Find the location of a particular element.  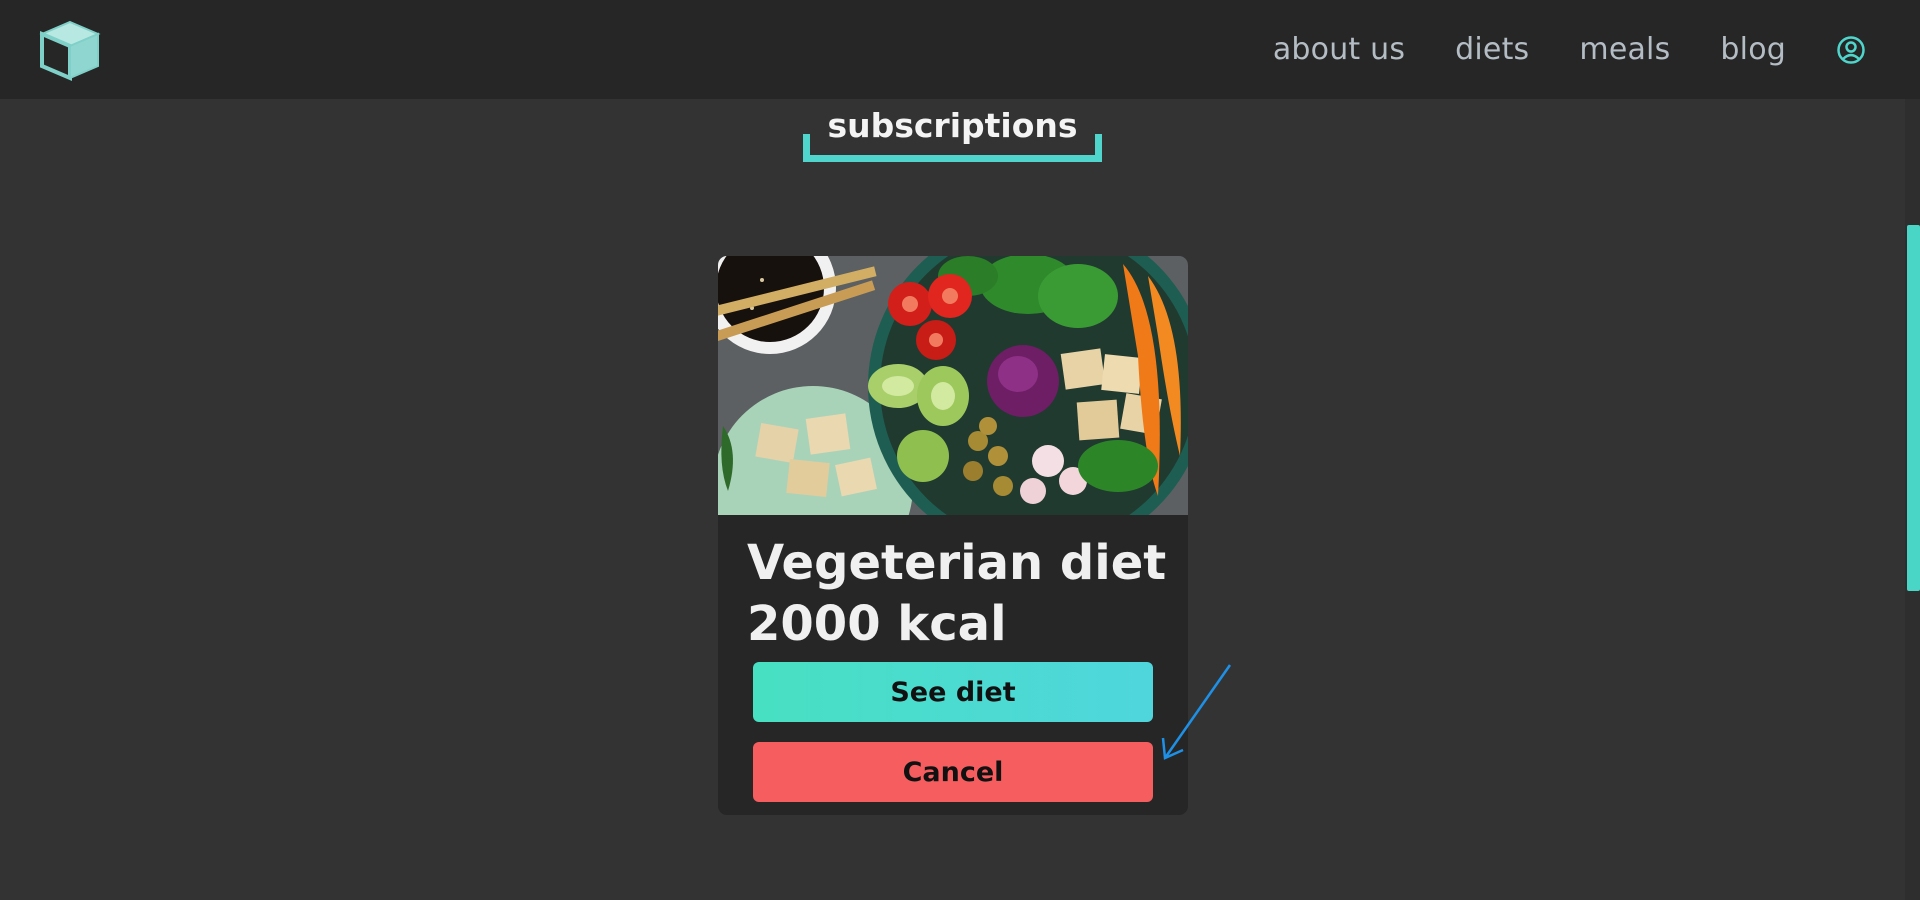

page-title: subscriptions is located at coordinates (952, 125).